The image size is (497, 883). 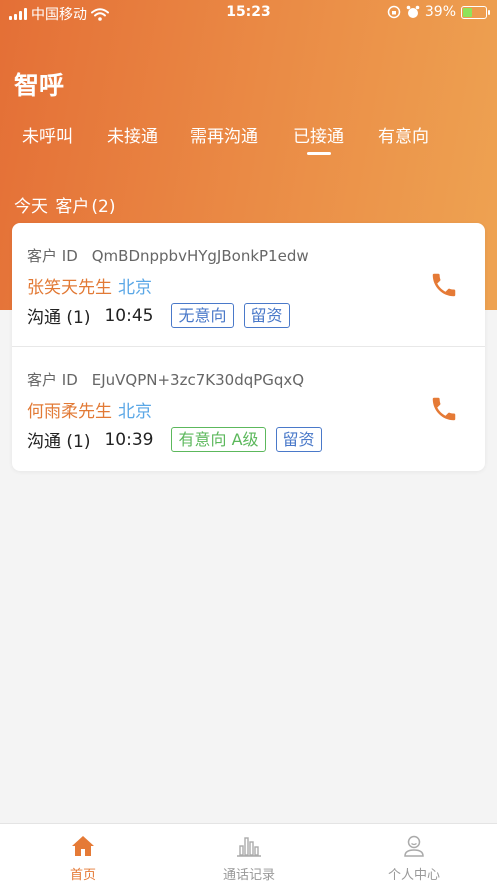 I want to click on customer-id-line: 客户 ID QmBDnppbvHYgJBonkP1edw, so click(x=168, y=255).